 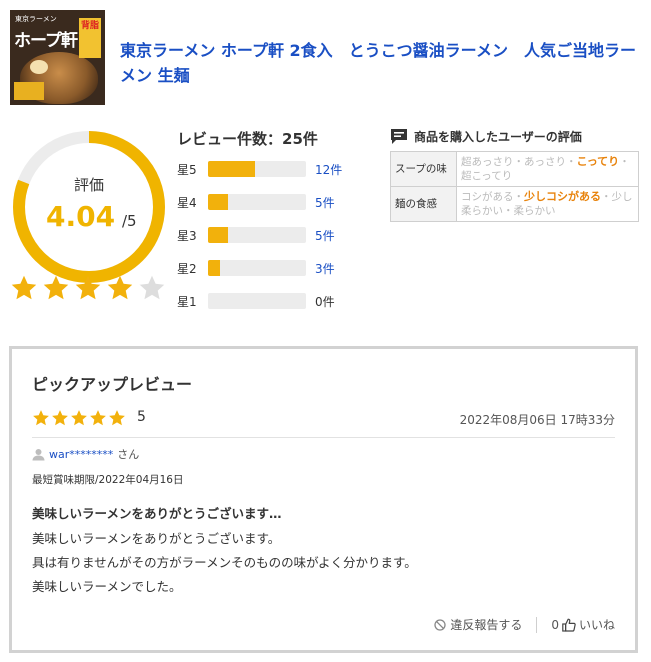 What do you see at coordinates (598, 161) in the screenshot?
I see `buyer-eval-selected: こってり` at bounding box center [598, 161].